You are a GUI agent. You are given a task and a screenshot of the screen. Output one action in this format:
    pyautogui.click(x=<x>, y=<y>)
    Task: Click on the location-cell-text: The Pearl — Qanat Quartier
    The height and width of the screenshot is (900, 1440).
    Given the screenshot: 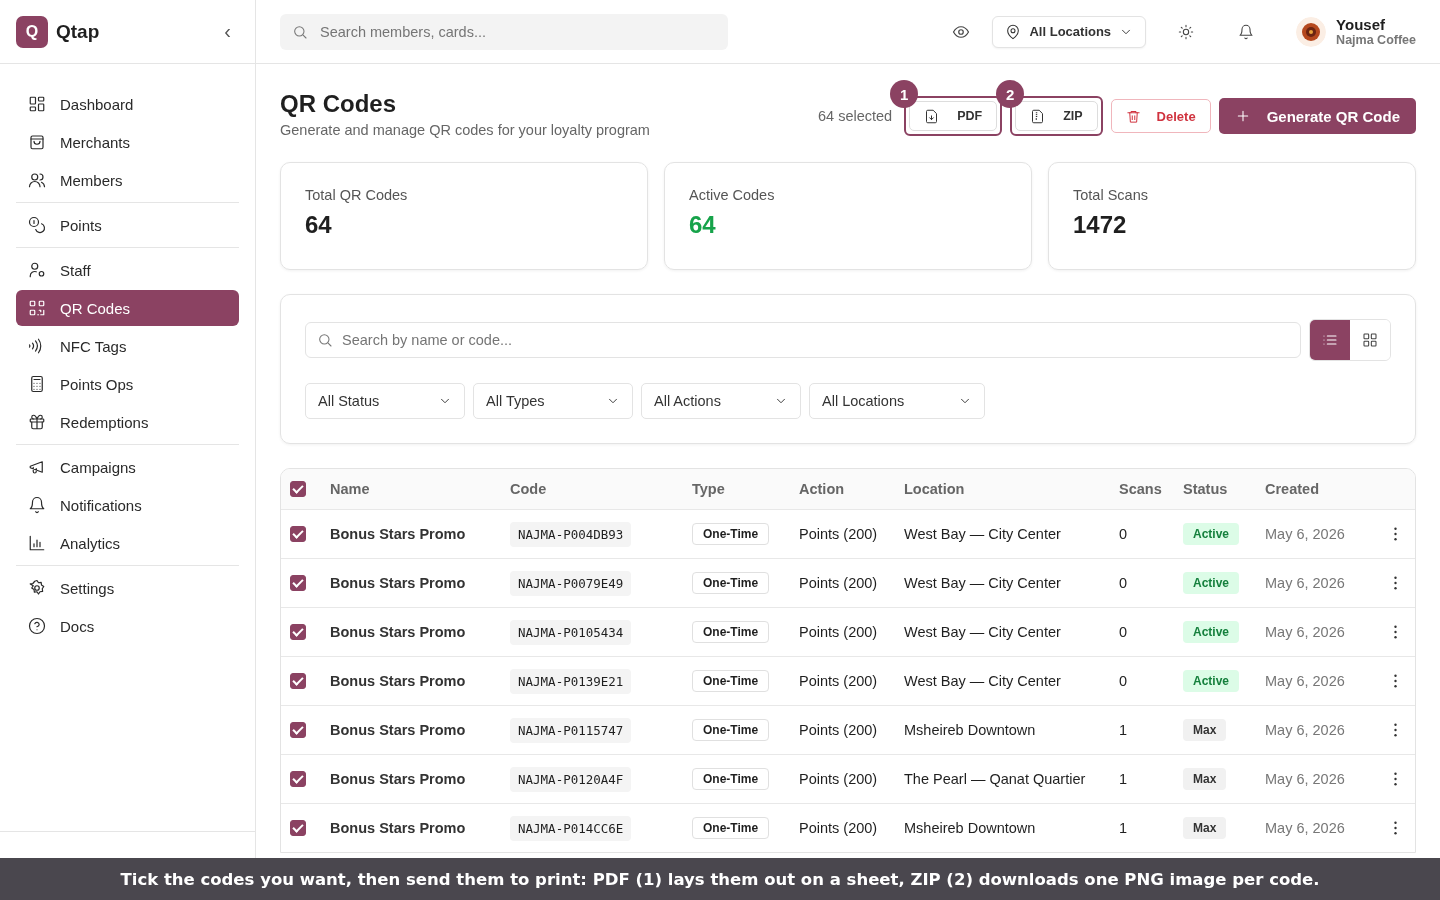 What is the action you would take?
    pyautogui.click(x=995, y=779)
    